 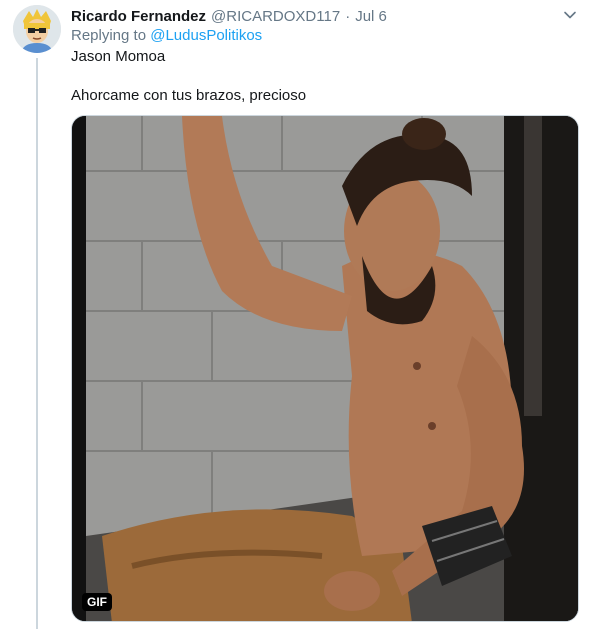 I want to click on tweet-text-line-1: Jason Momoa, so click(x=118, y=56).